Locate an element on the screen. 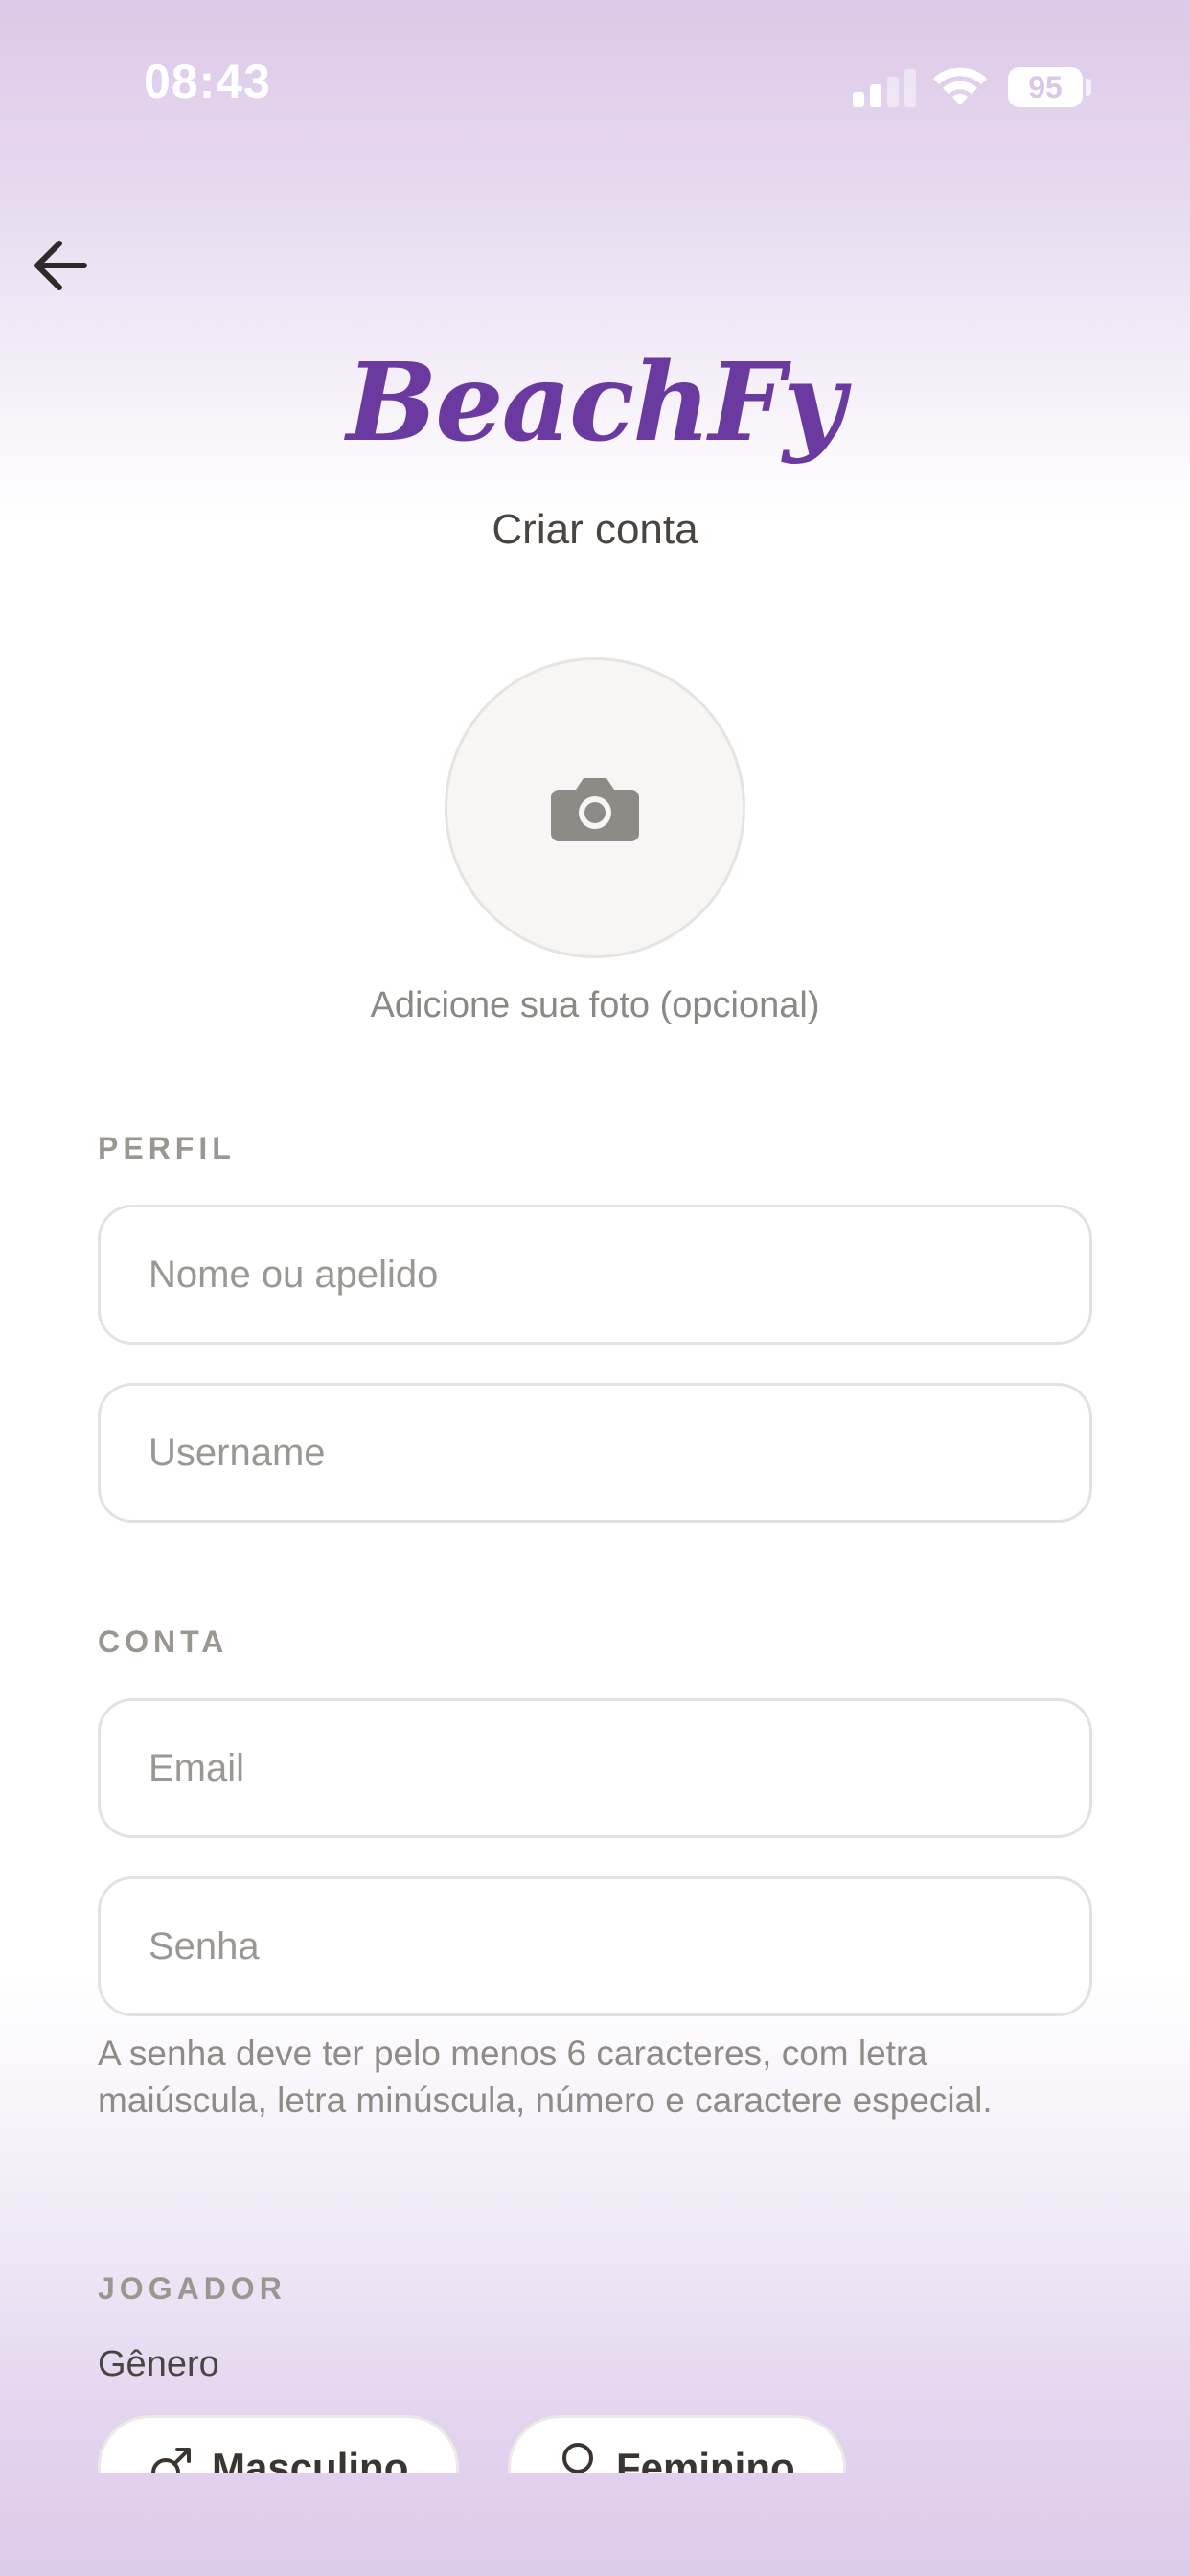  section-label-player: JOGADOR is located at coordinates (192, 2288).